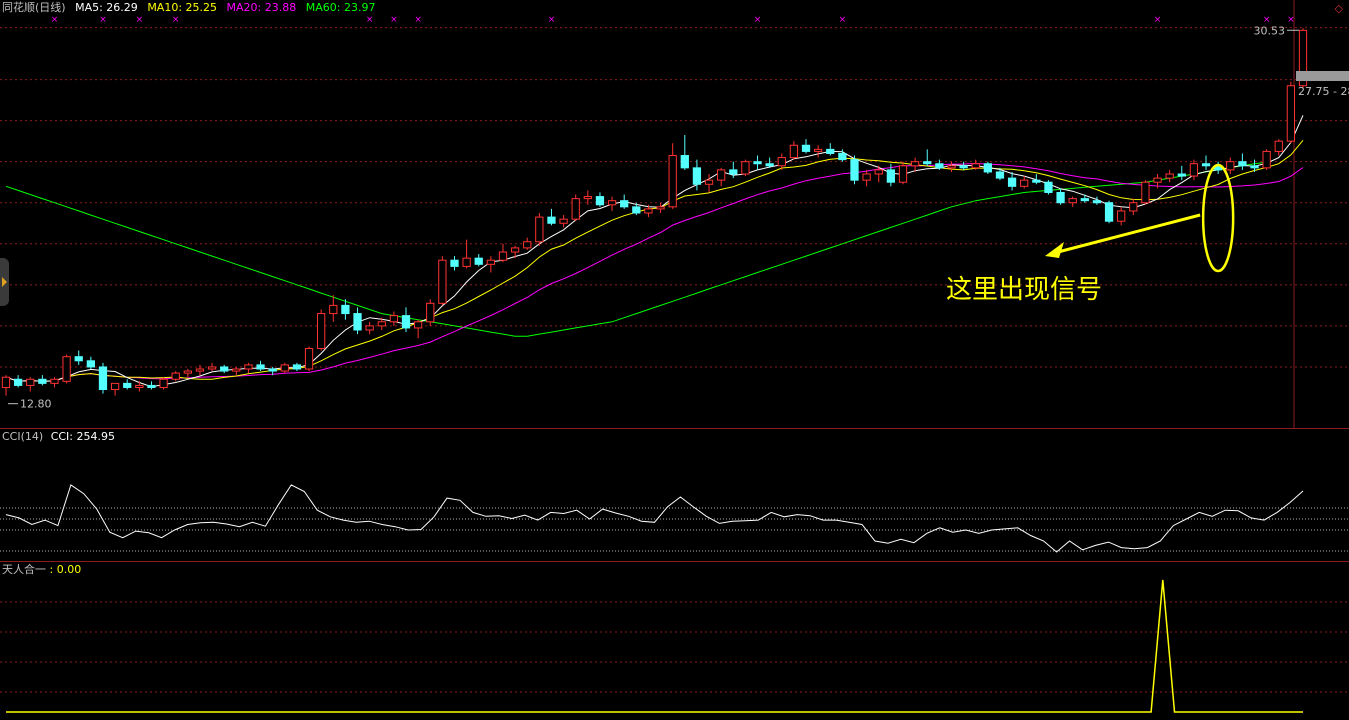 The width and height of the screenshot is (1349, 720). Describe the element at coordinates (23, 436) in the screenshot. I see `cci-label: CCI(14)` at that location.